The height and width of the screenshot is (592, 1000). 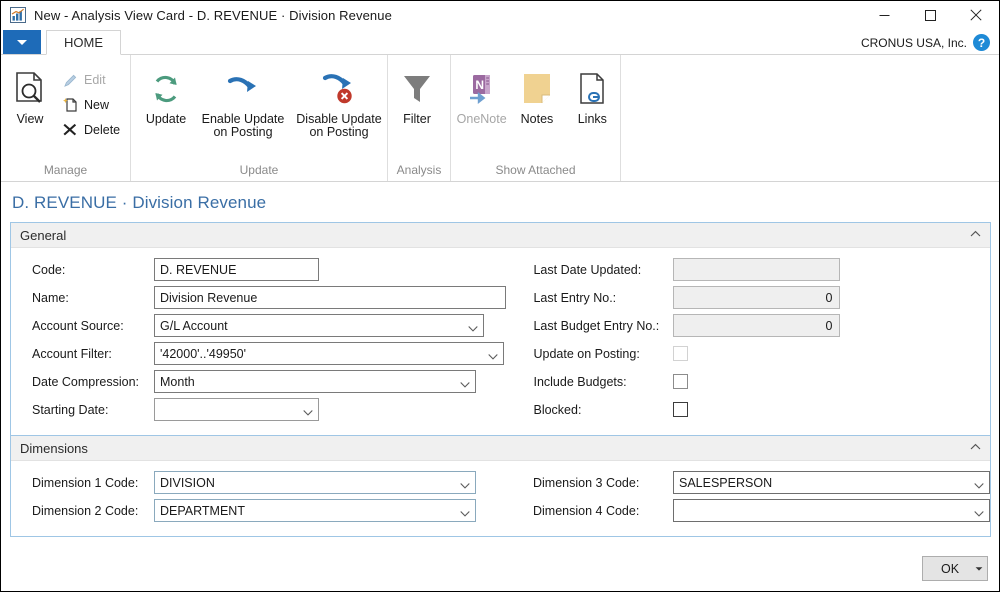 What do you see at coordinates (70, 130) in the screenshot?
I see `delete-x-icon` at bounding box center [70, 130].